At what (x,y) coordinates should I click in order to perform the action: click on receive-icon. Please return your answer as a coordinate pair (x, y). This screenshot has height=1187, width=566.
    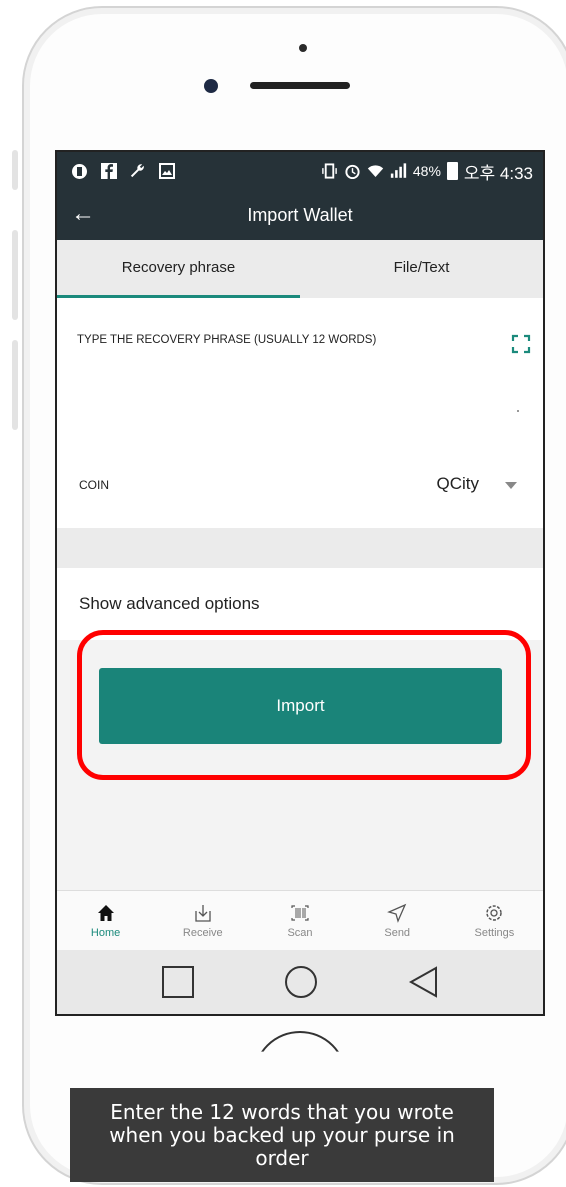
    Looking at the image, I should click on (203, 913).